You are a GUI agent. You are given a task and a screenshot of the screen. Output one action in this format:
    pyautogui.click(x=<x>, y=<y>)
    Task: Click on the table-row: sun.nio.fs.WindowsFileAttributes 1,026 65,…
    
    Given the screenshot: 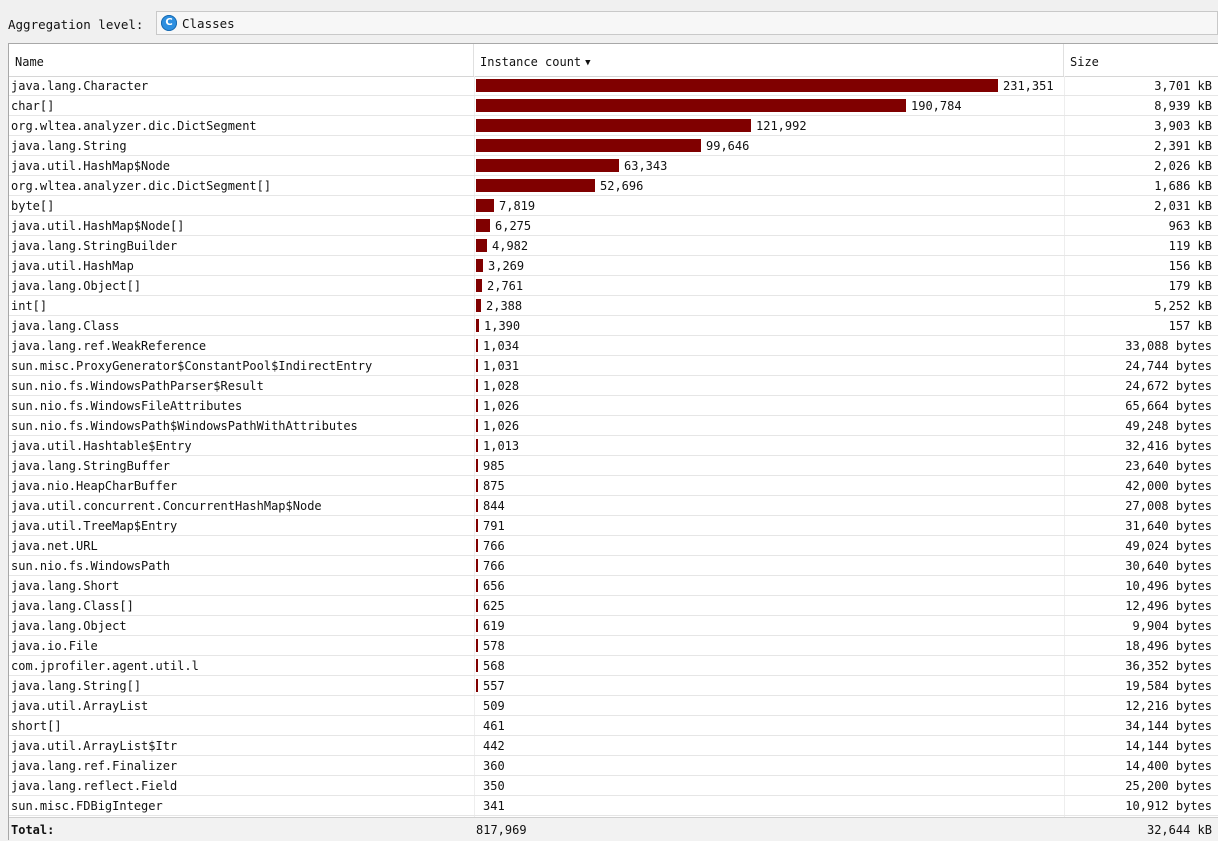 What is the action you would take?
    pyautogui.click(x=613, y=406)
    